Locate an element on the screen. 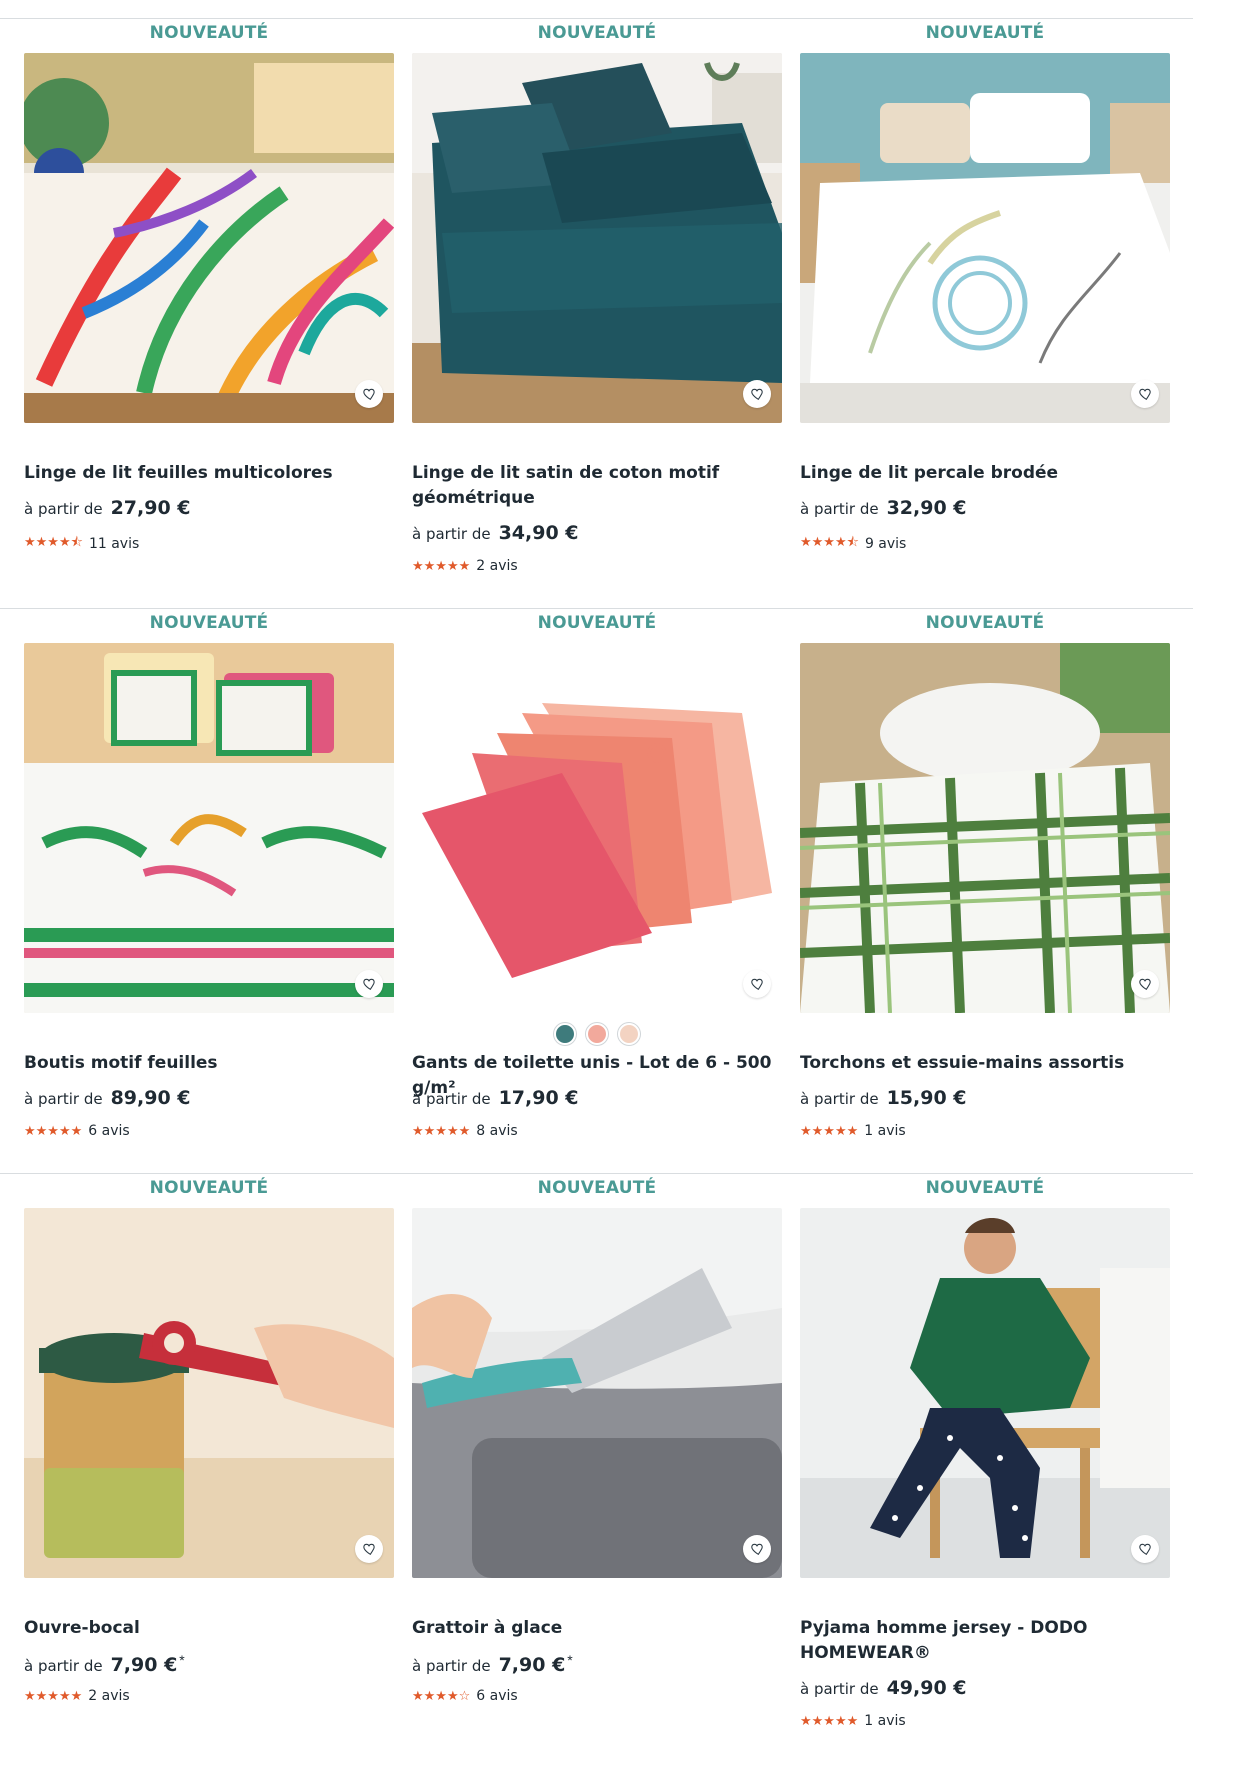 This screenshot has width=1250, height=1775. product-price: à partir de 27,90 € is located at coordinates (107, 508).